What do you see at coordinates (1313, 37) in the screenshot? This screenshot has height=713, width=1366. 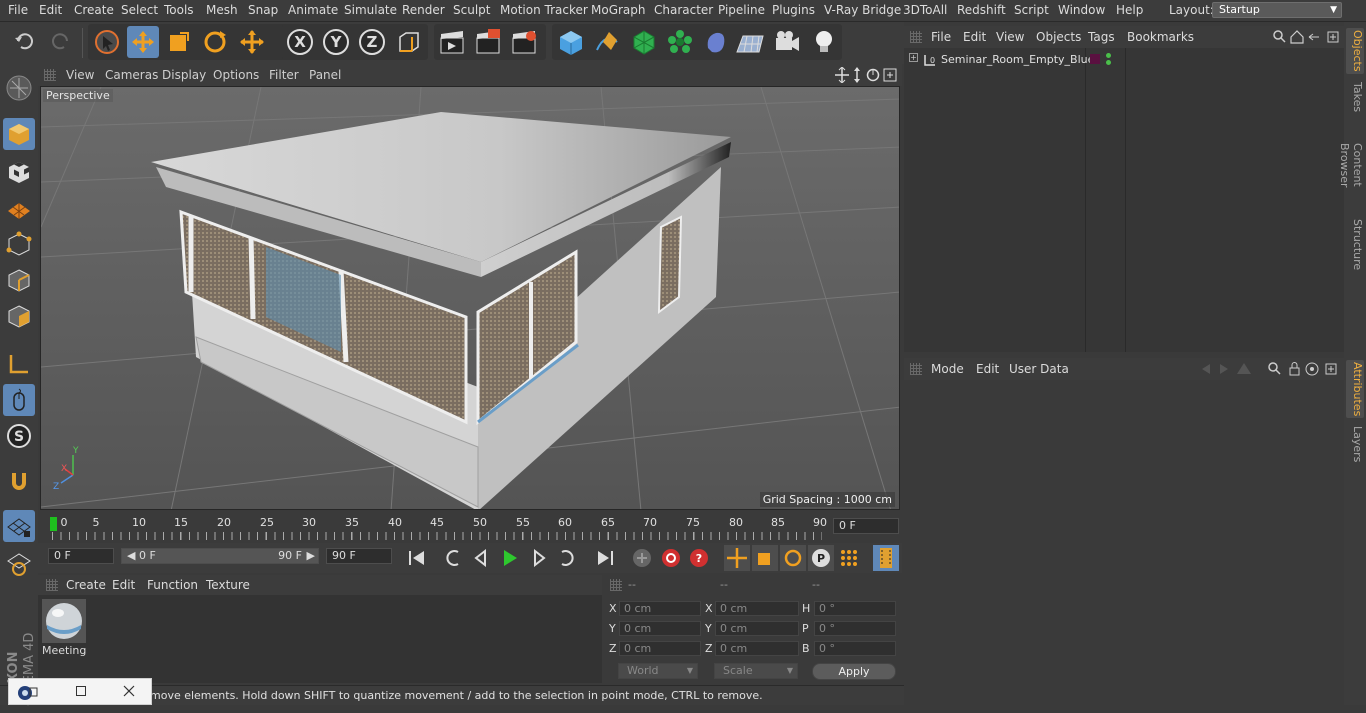 I see `back-icon` at bounding box center [1313, 37].